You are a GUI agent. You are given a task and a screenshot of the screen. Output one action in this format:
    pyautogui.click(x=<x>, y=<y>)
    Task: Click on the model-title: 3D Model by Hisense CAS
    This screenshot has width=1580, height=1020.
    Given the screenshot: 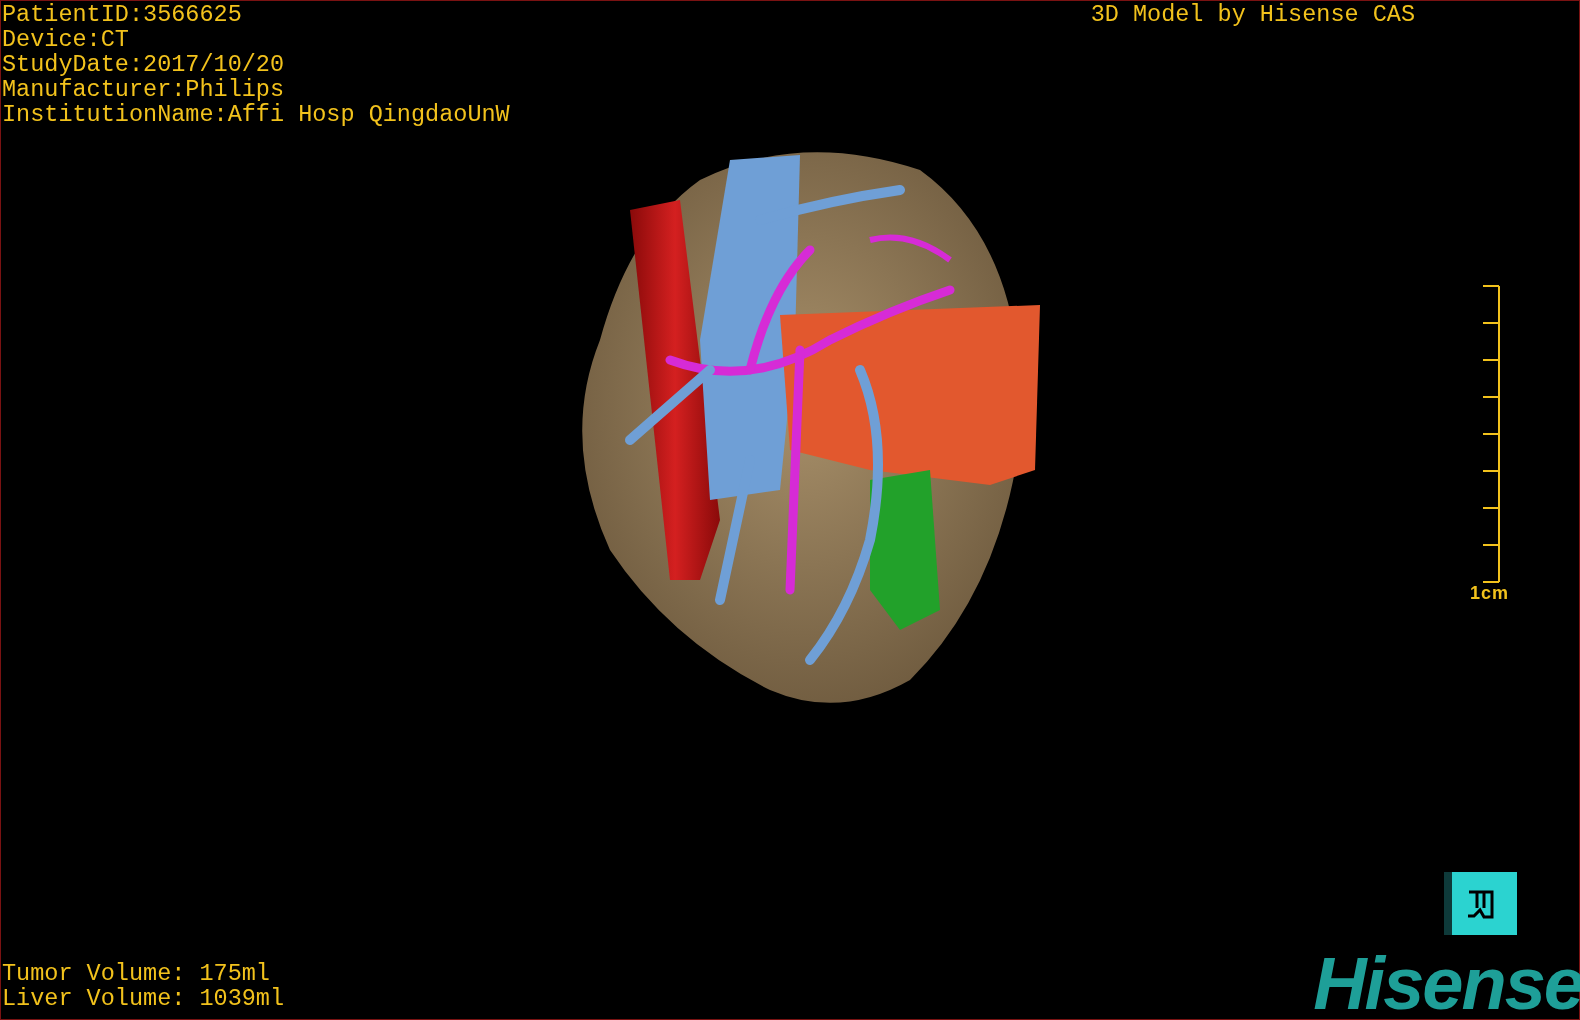 What is the action you would take?
    pyautogui.click(x=1252, y=14)
    